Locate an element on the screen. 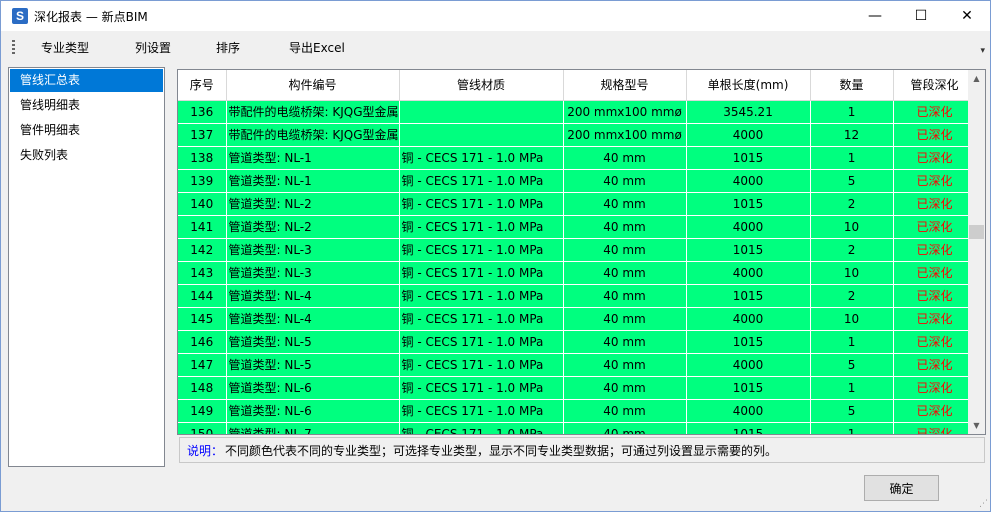  scroll-up-icon: ▲ is located at coordinates (976, 78).